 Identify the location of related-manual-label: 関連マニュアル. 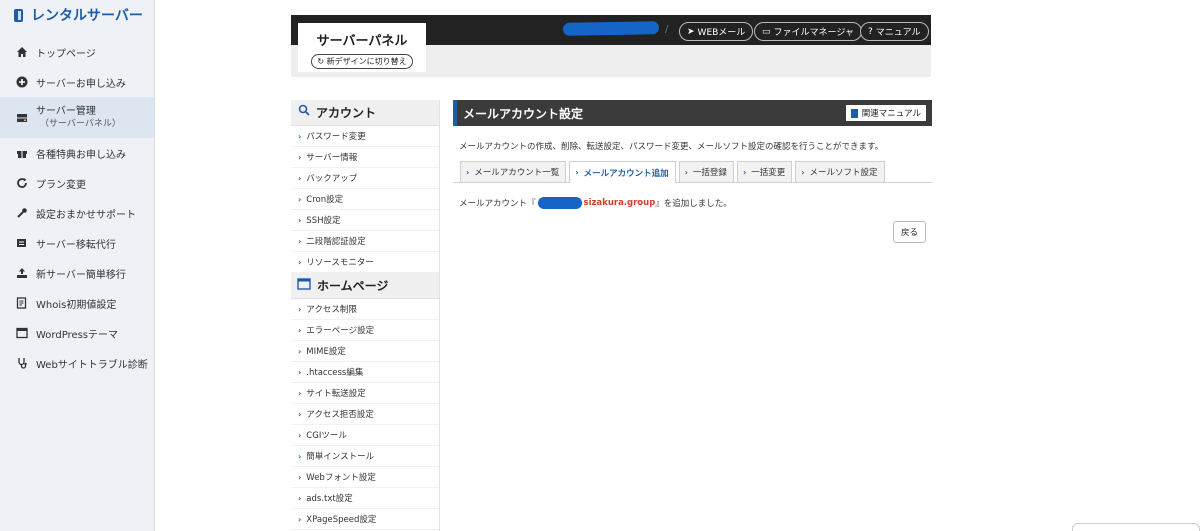
(891, 114).